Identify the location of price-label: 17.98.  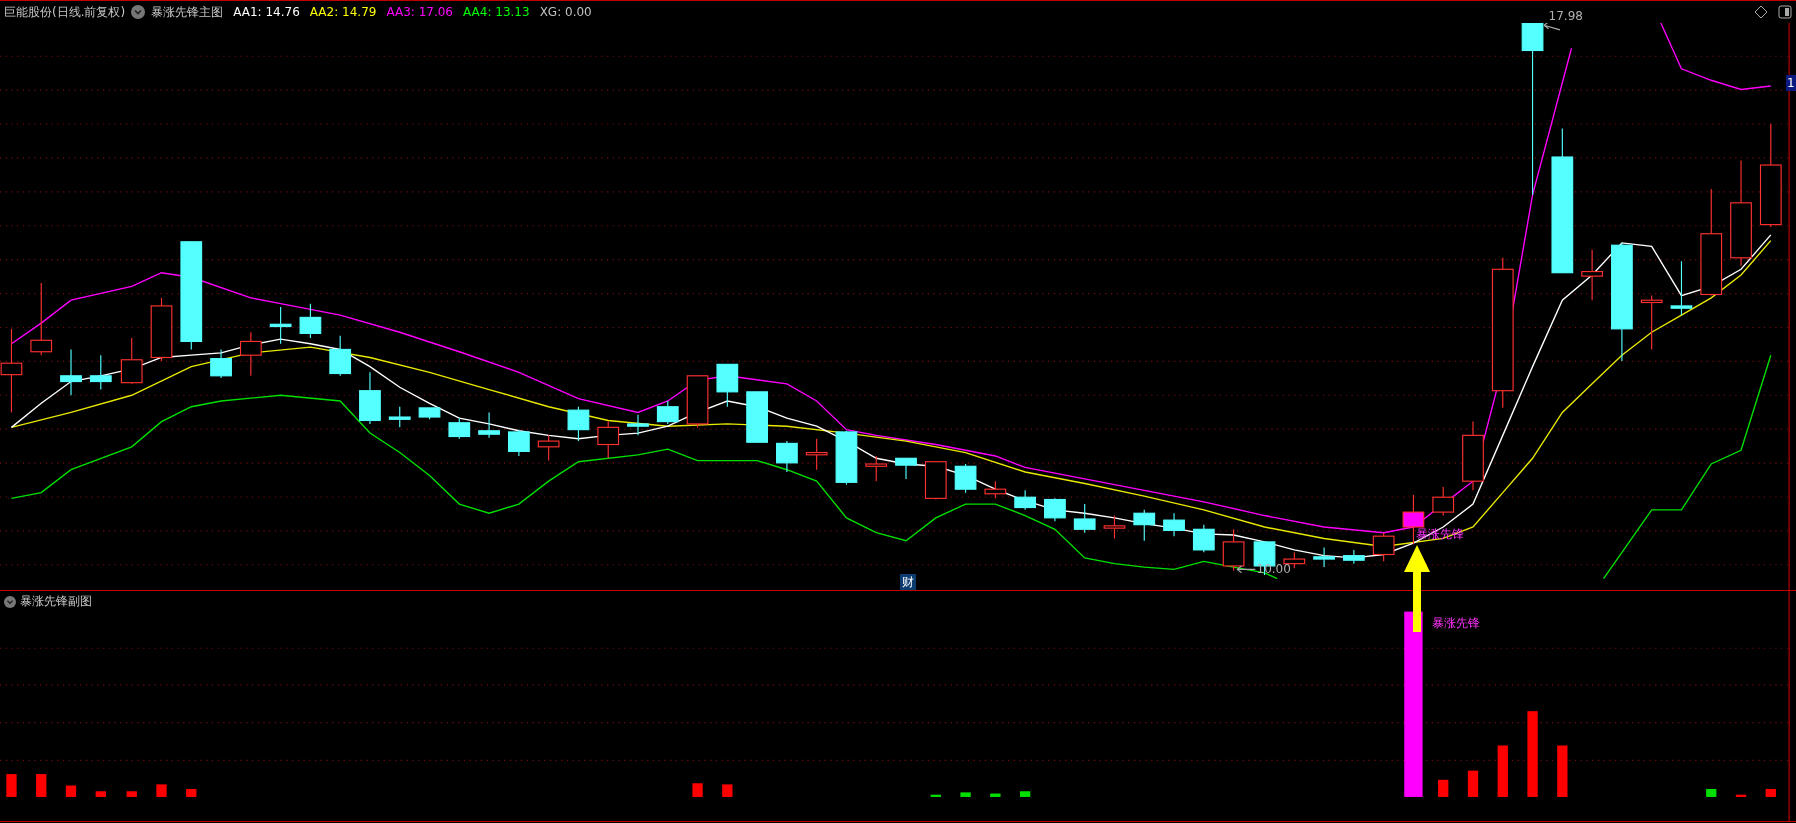
(1565, 16).